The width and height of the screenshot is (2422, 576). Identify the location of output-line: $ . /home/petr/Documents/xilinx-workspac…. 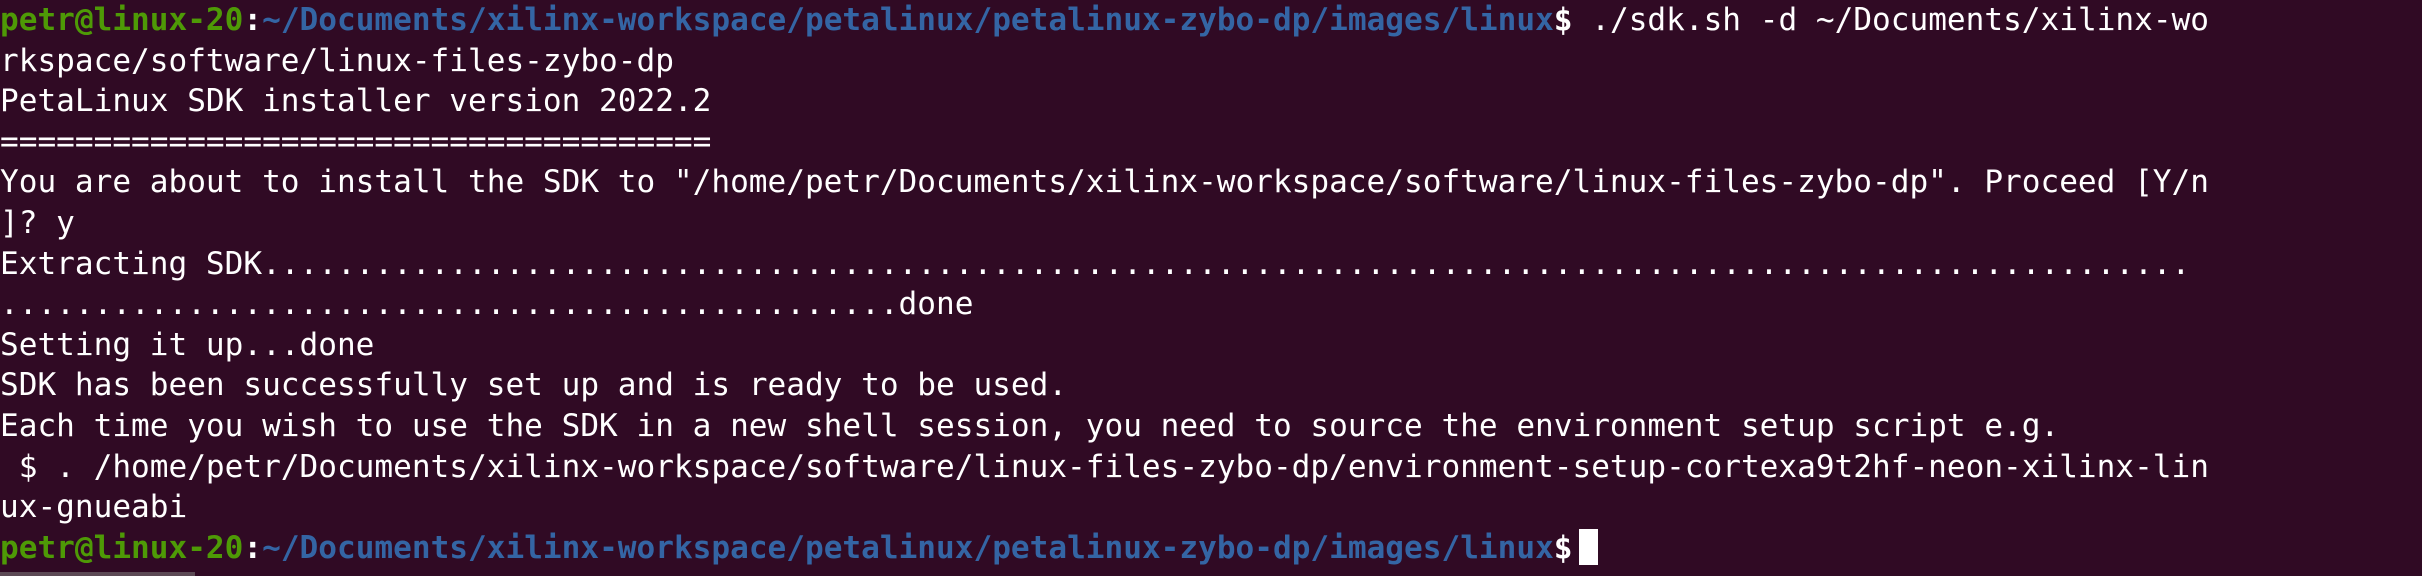
(1104, 466).